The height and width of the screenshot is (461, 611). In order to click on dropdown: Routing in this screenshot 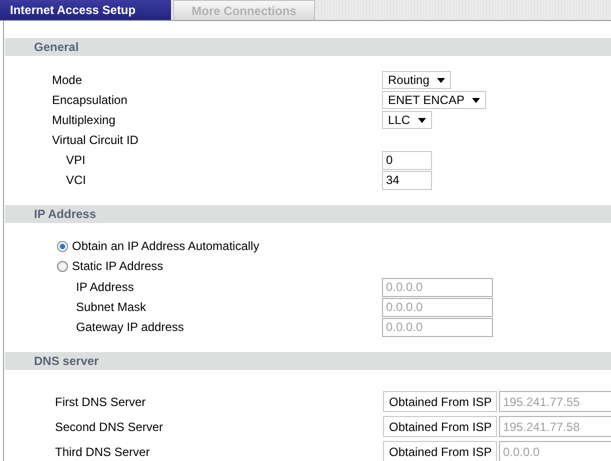, I will do `click(417, 80)`.